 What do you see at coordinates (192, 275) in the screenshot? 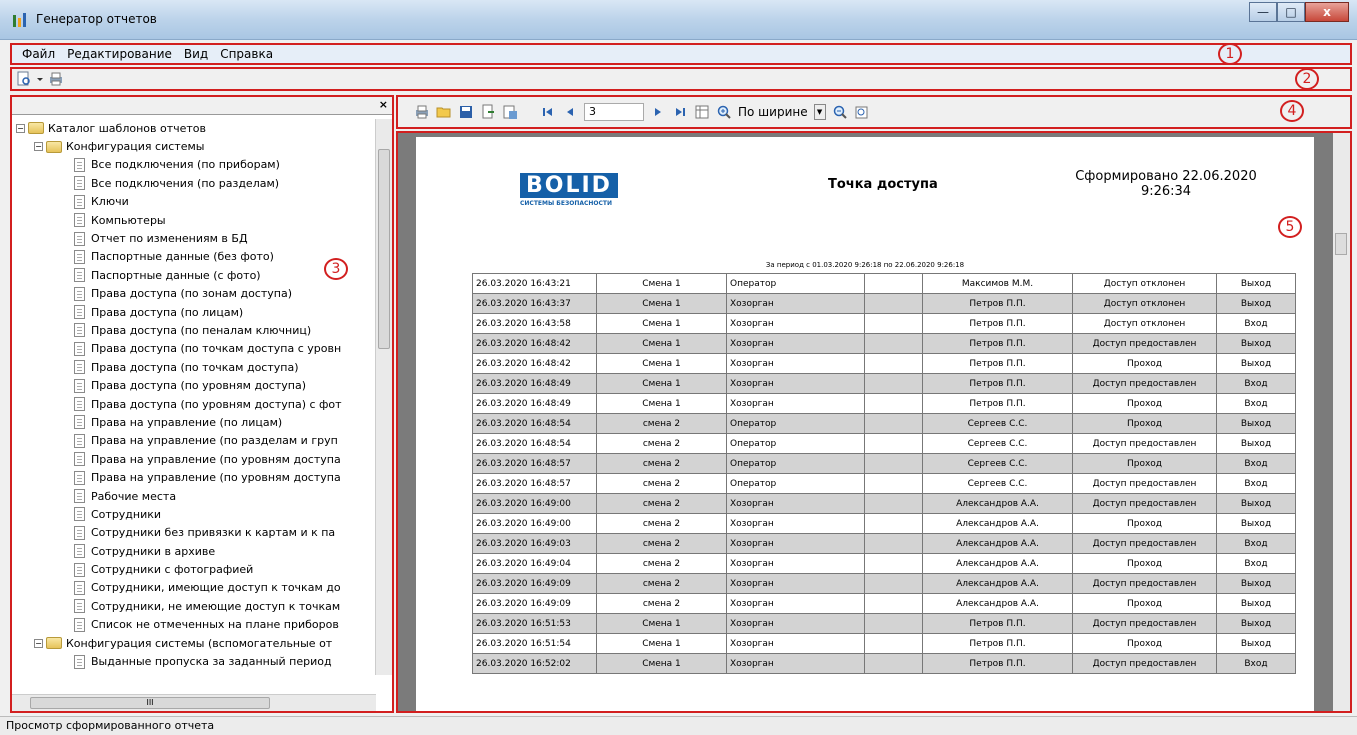
I see `tree-item: Паспортные данные (с фото)` at bounding box center [192, 275].